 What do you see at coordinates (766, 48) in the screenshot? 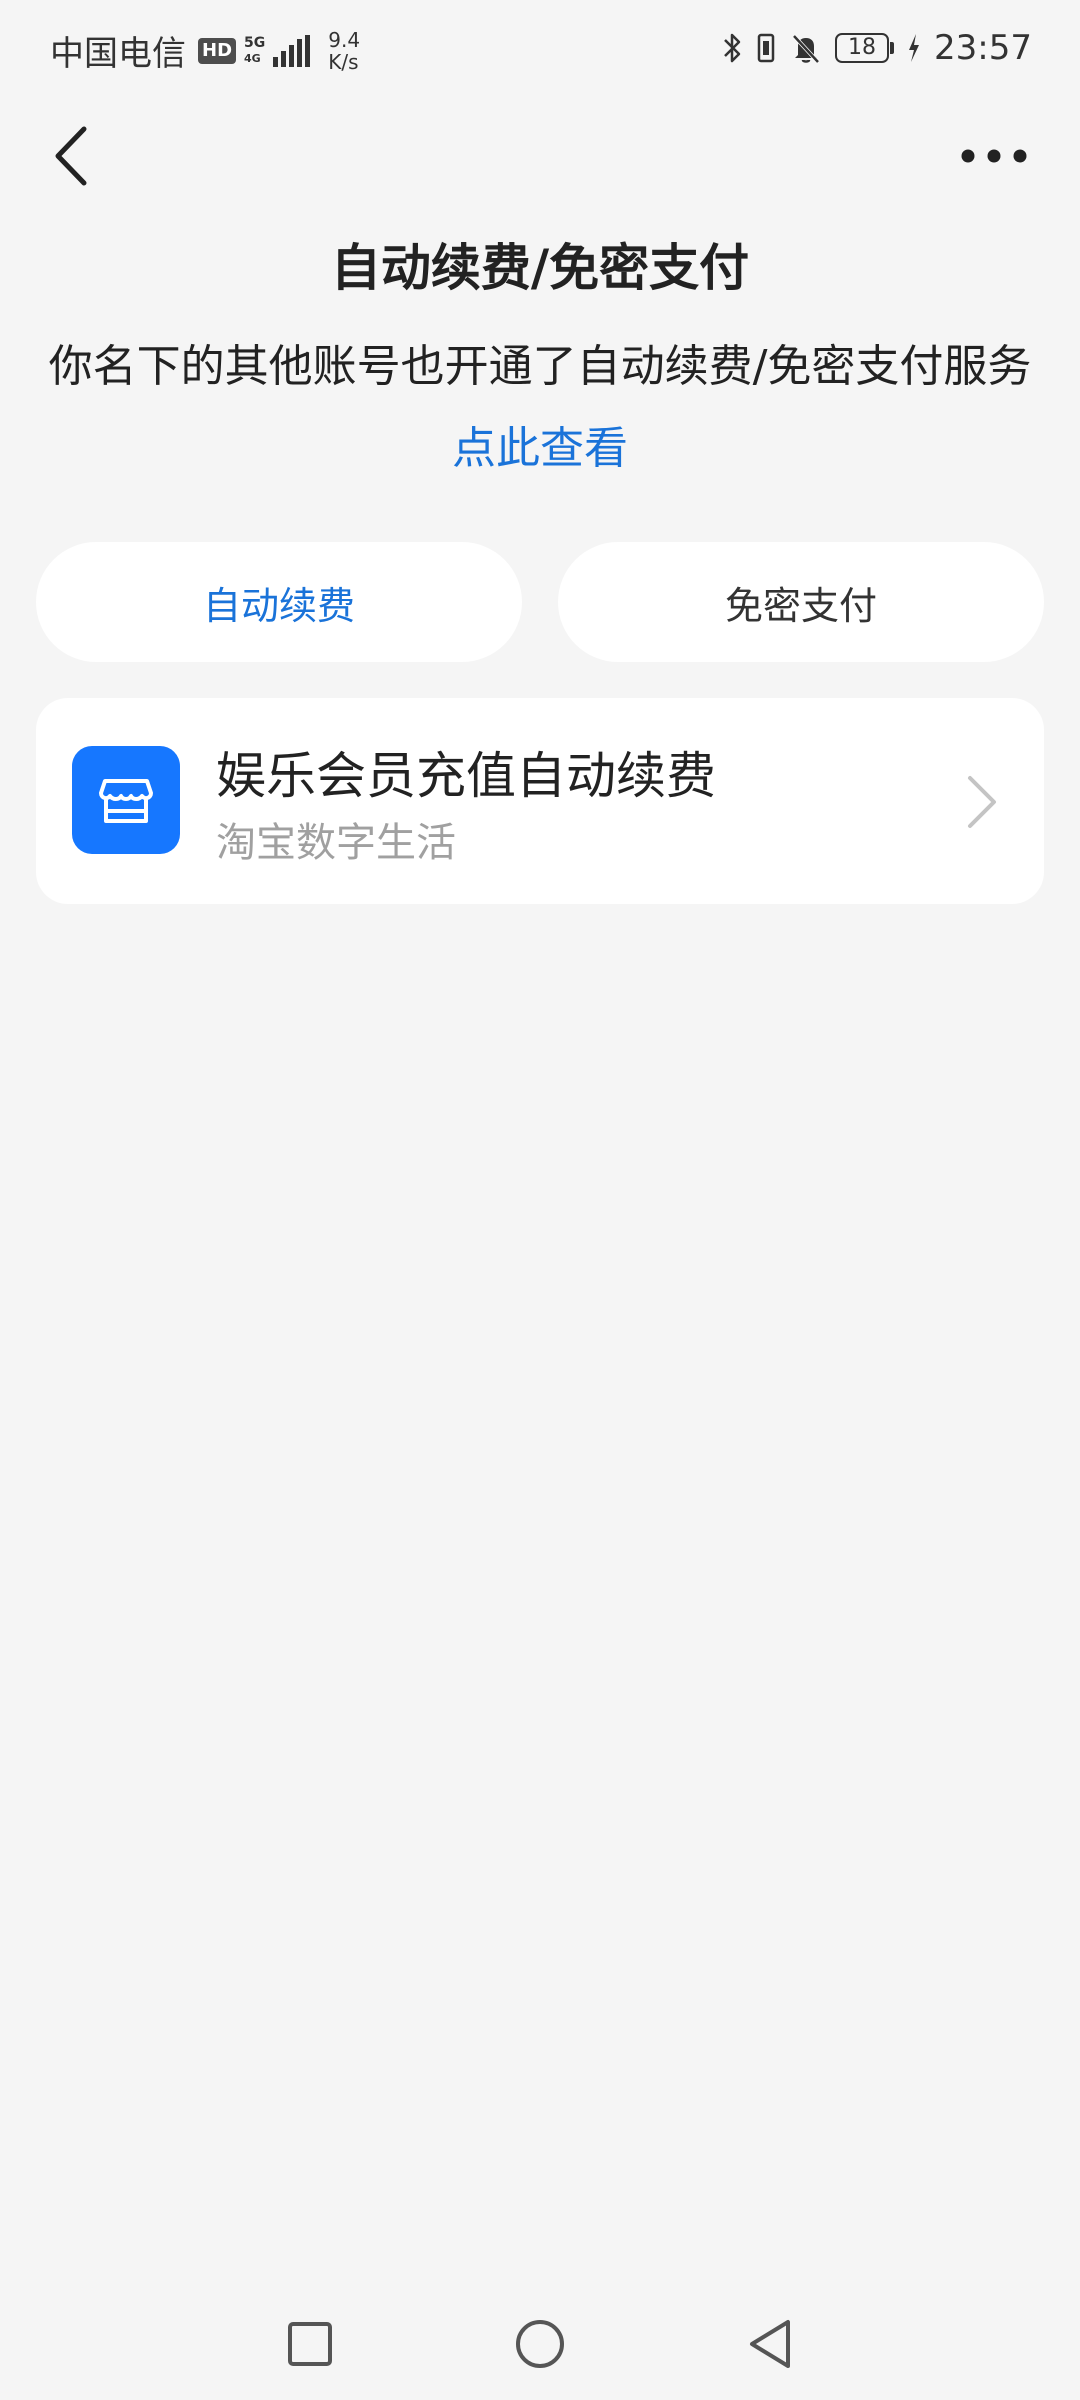
I see `vibrate-icon` at bounding box center [766, 48].